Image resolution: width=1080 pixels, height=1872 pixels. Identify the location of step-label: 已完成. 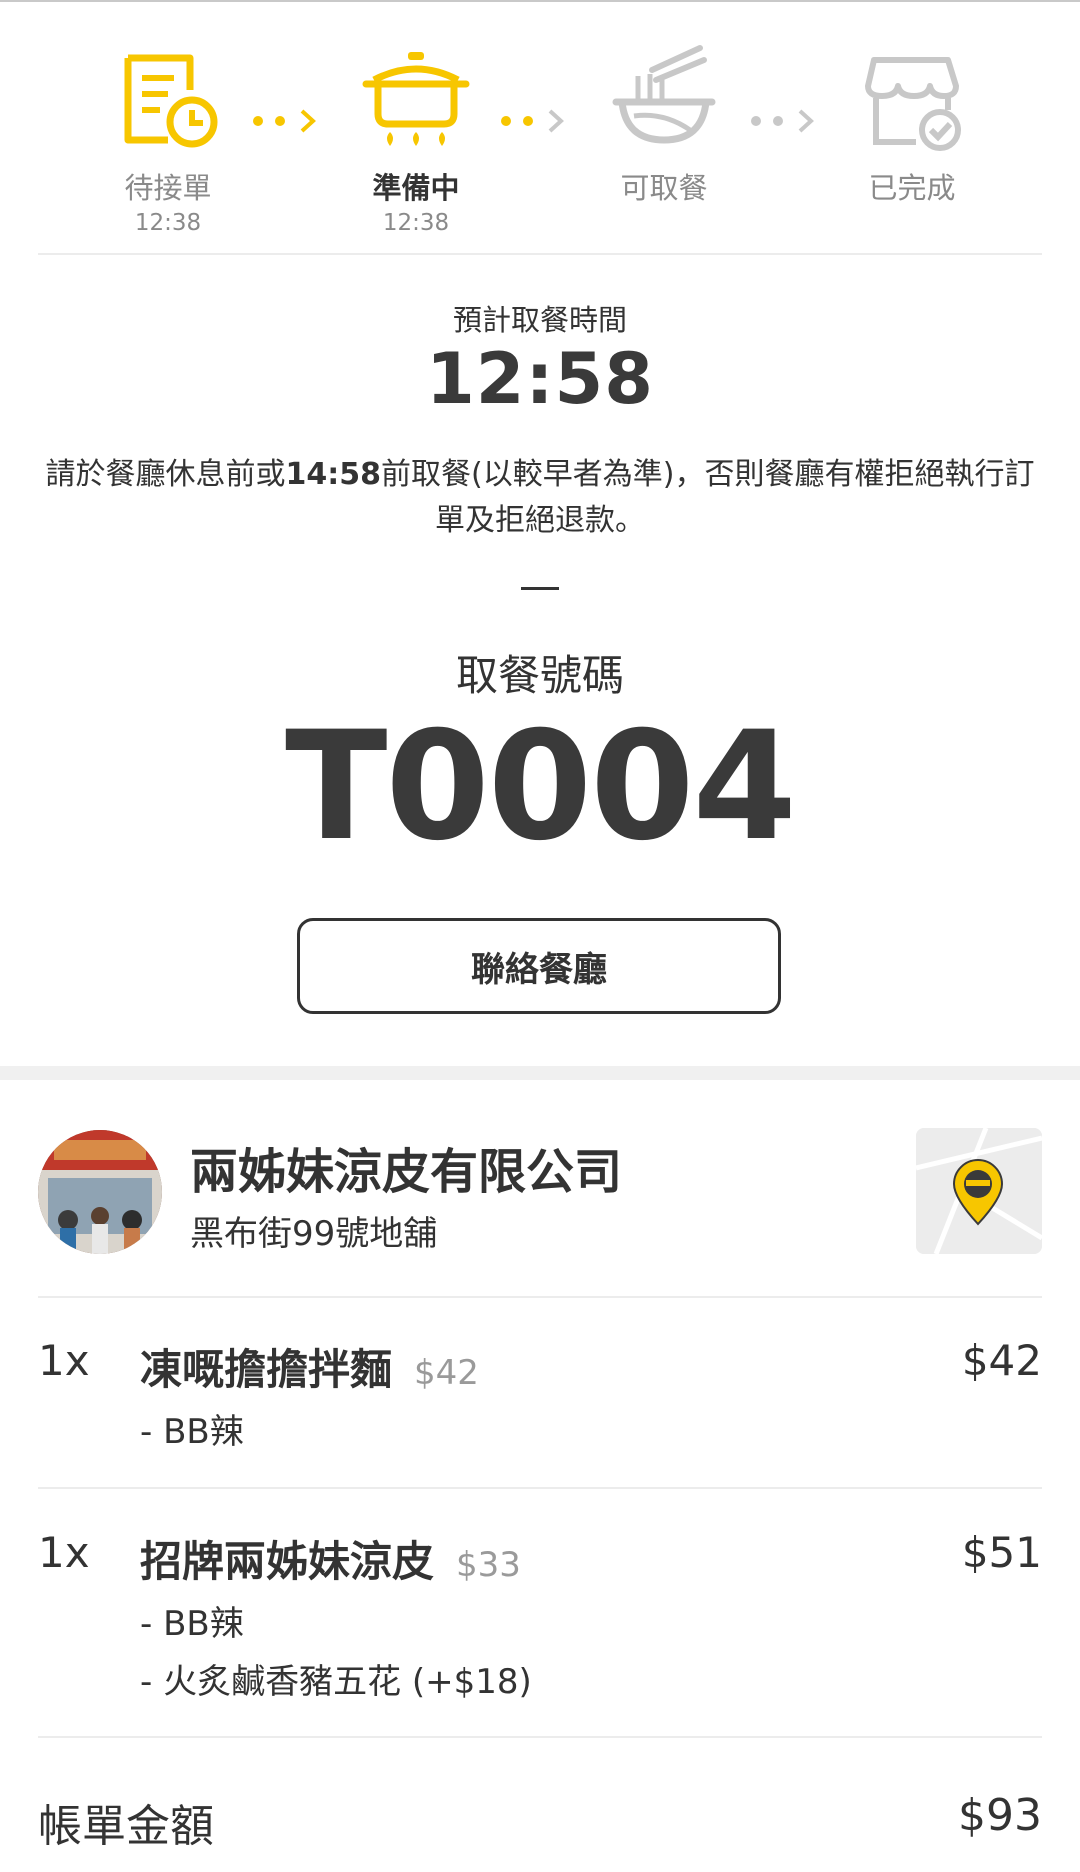
(912, 188).